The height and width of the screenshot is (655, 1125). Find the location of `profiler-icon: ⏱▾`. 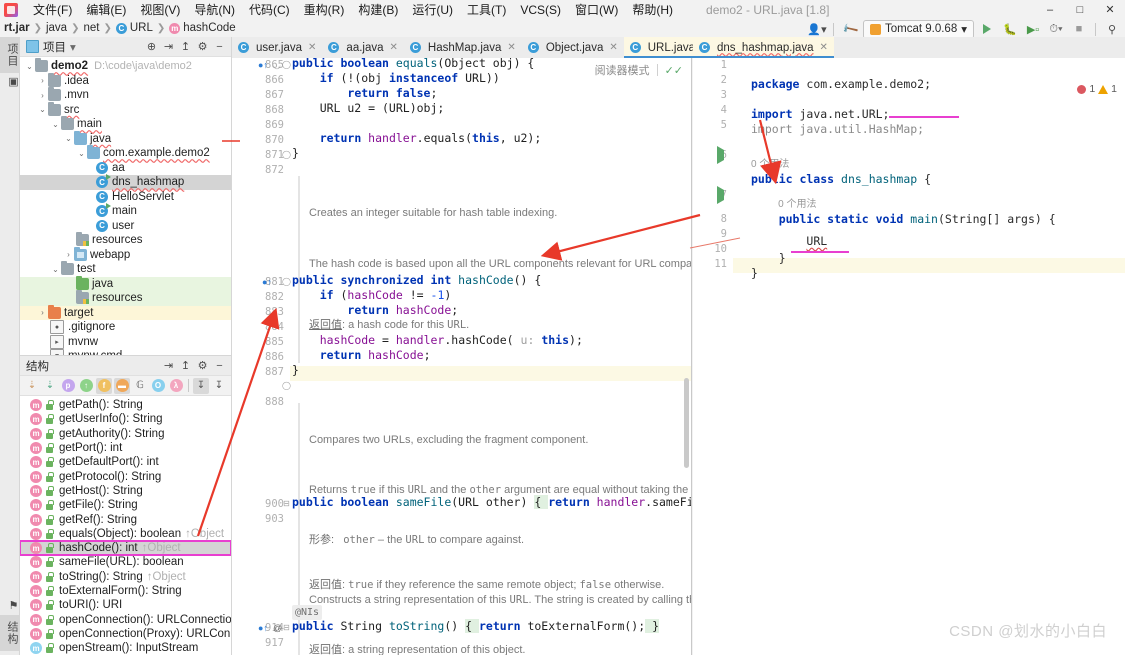

profiler-icon: ⏱▾ is located at coordinates (1056, 29).